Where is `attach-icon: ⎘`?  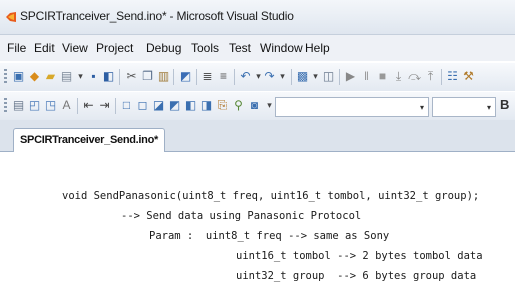
attach-icon: ⎘ is located at coordinates (222, 105).